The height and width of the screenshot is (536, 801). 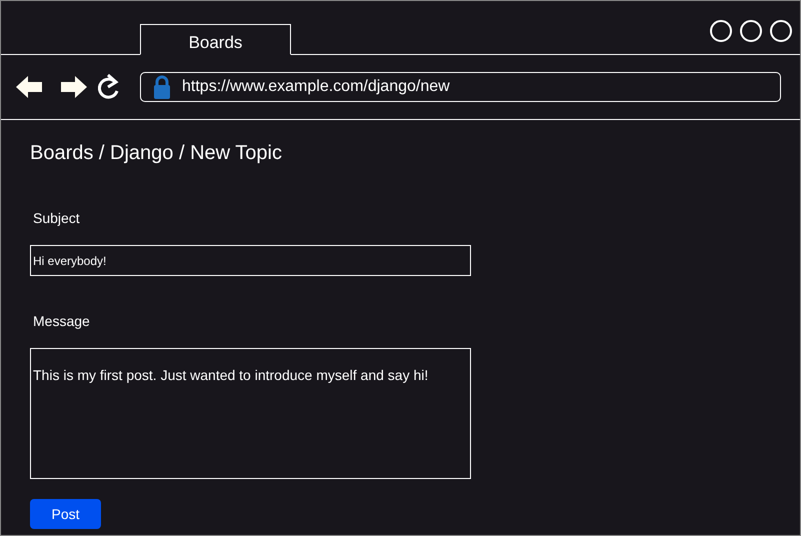 I want to click on forward-arrow-icon, so click(x=74, y=87).